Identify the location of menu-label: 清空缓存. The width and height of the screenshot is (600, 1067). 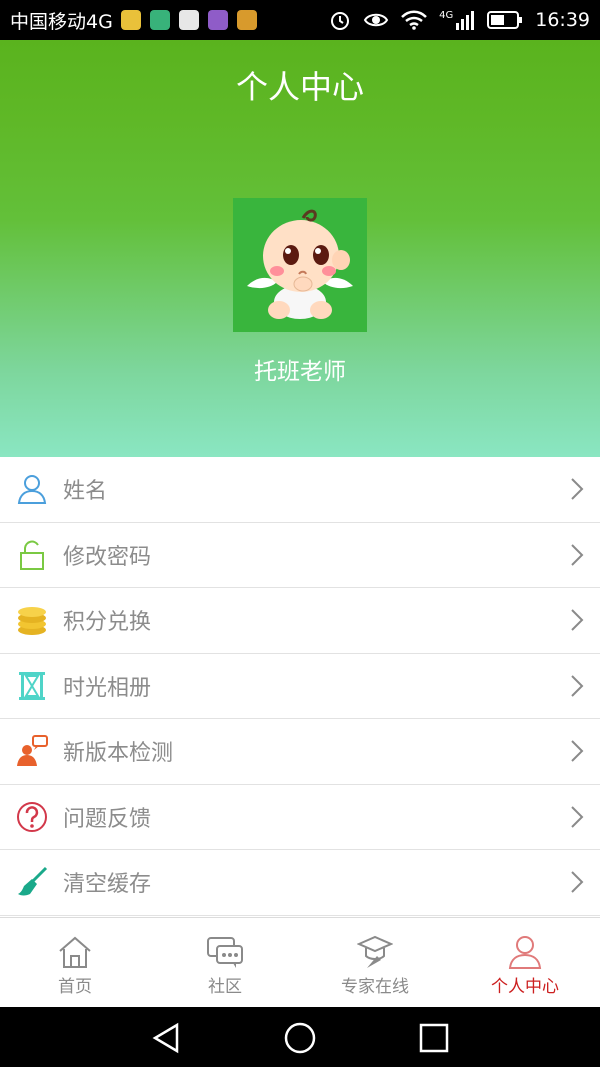
(107, 885).